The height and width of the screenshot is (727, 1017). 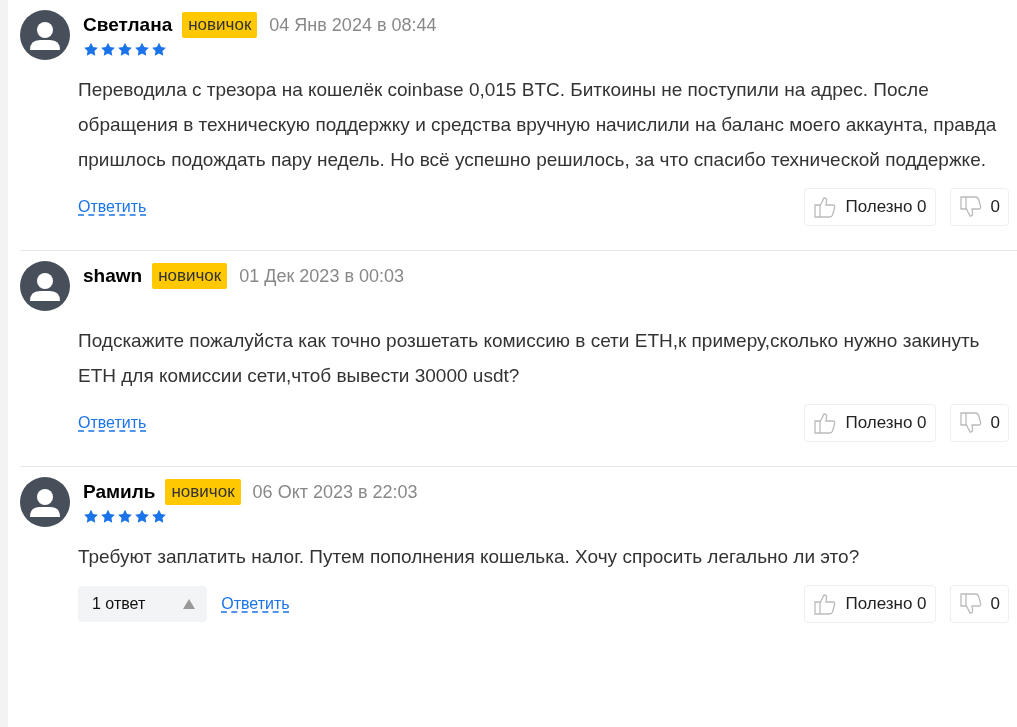 What do you see at coordinates (189, 604) in the screenshot?
I see `caret-icon` at bounding box center [189, 604].